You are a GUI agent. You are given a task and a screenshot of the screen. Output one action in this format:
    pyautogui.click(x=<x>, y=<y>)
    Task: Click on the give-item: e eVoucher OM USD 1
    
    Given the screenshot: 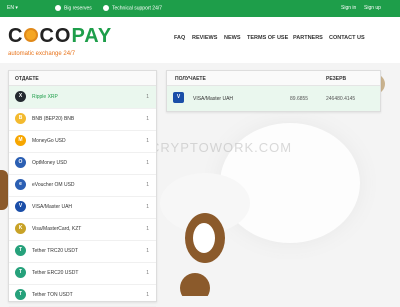 What is the action you would take?
    pyautogui.click(x=82, y=185)
    